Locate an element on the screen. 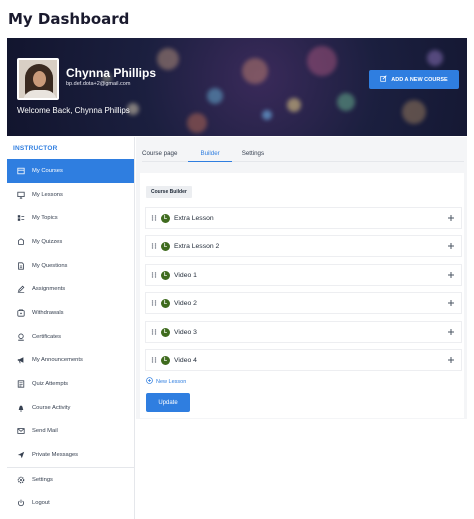 This screenshot has width=474, height=519. lesson-row: L Video 4 is located at coordinates (303, 360).